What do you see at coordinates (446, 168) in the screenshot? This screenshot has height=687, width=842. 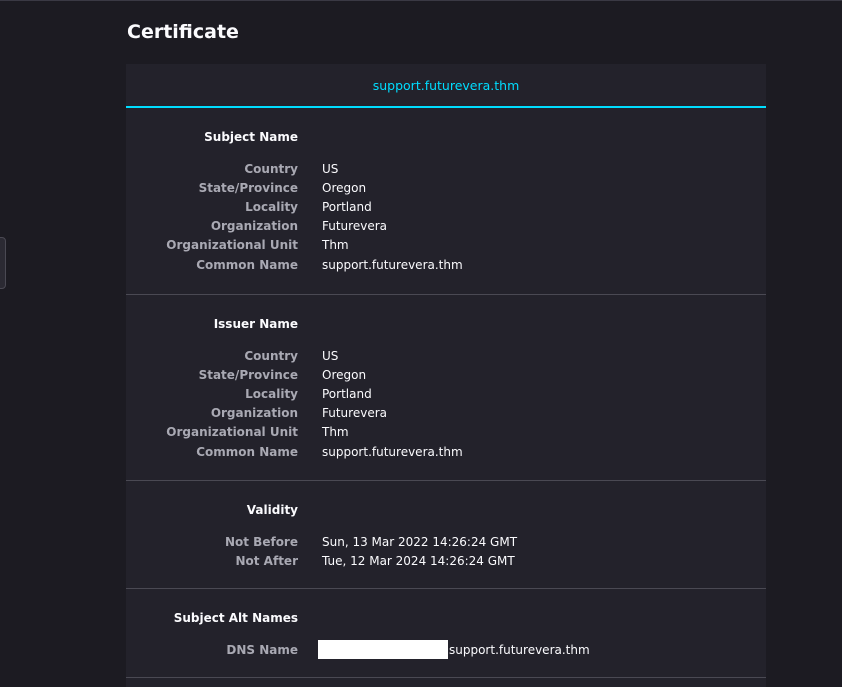 I see `subject-row-country: Country US` at bounding box center [446, 168].